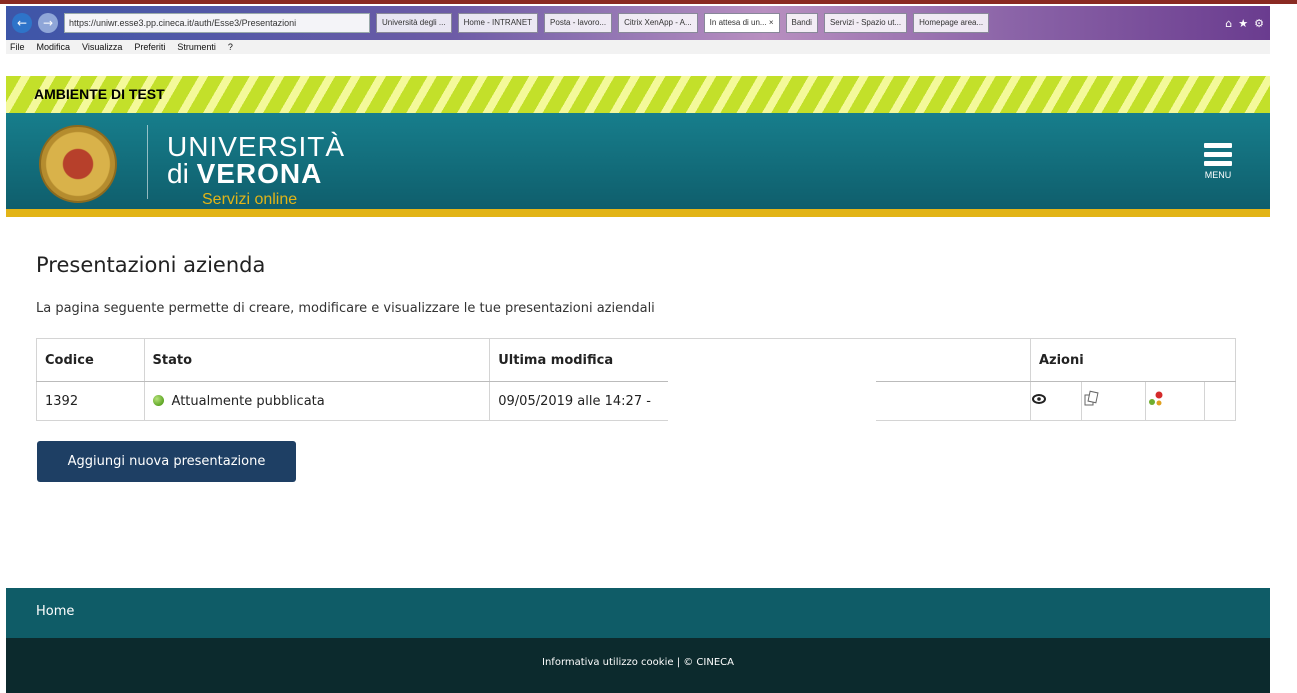 The height and width of the screenshot is (693, 1297). What do you see at coordinates (1228, 23) in the screenshot?
I see `home-icon: ⌂` at bounding box center [1228, 23].